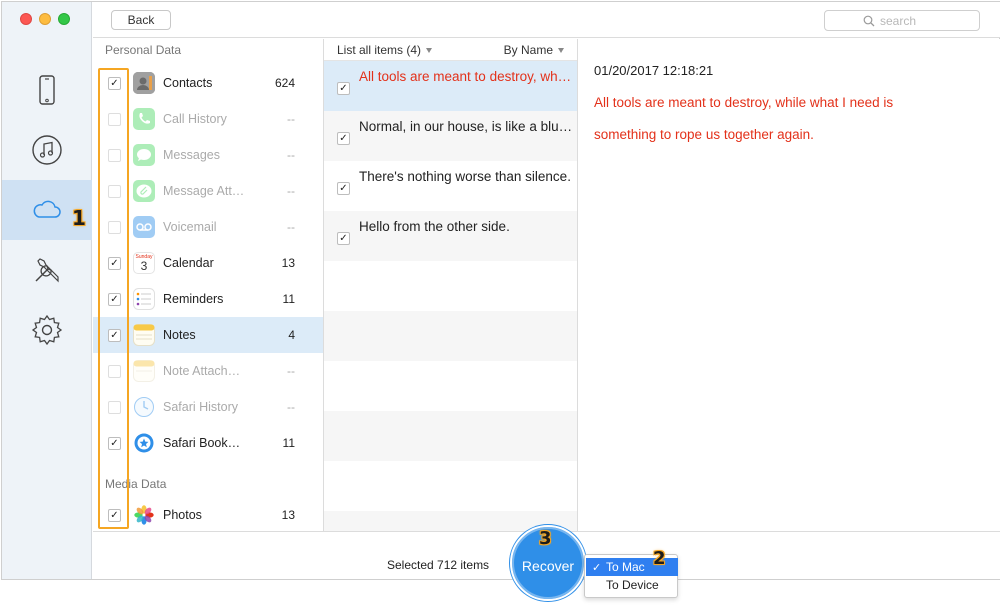  Describe the element at coordinates (190, 227) in the screenshot. I see `category-name: Voicemail` at that location.